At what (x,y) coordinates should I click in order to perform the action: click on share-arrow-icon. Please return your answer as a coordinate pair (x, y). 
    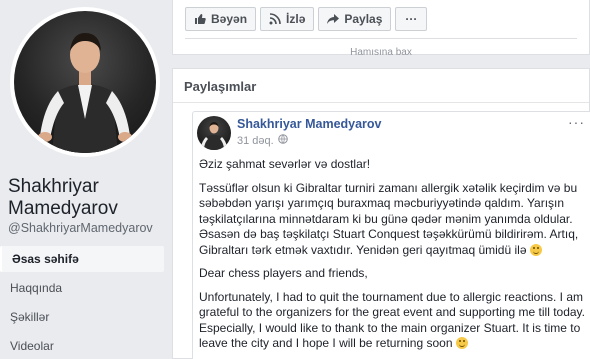
    Looking at the image, I should click on (333, 19).